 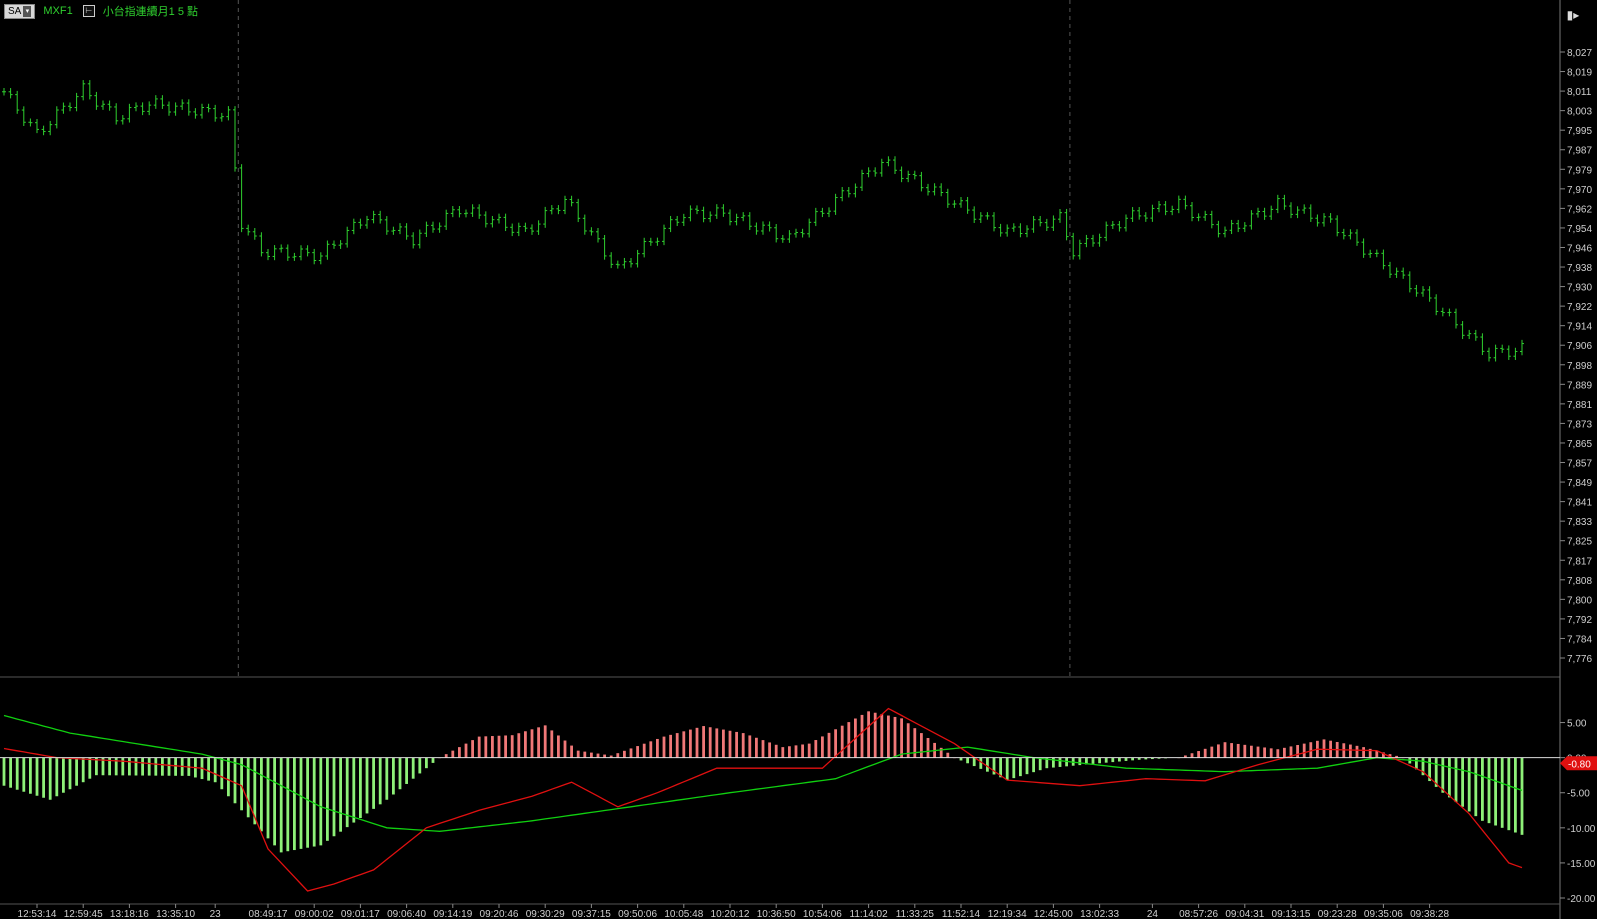 I want to click on time-tick-label: 23, so click(x=216, y=914).